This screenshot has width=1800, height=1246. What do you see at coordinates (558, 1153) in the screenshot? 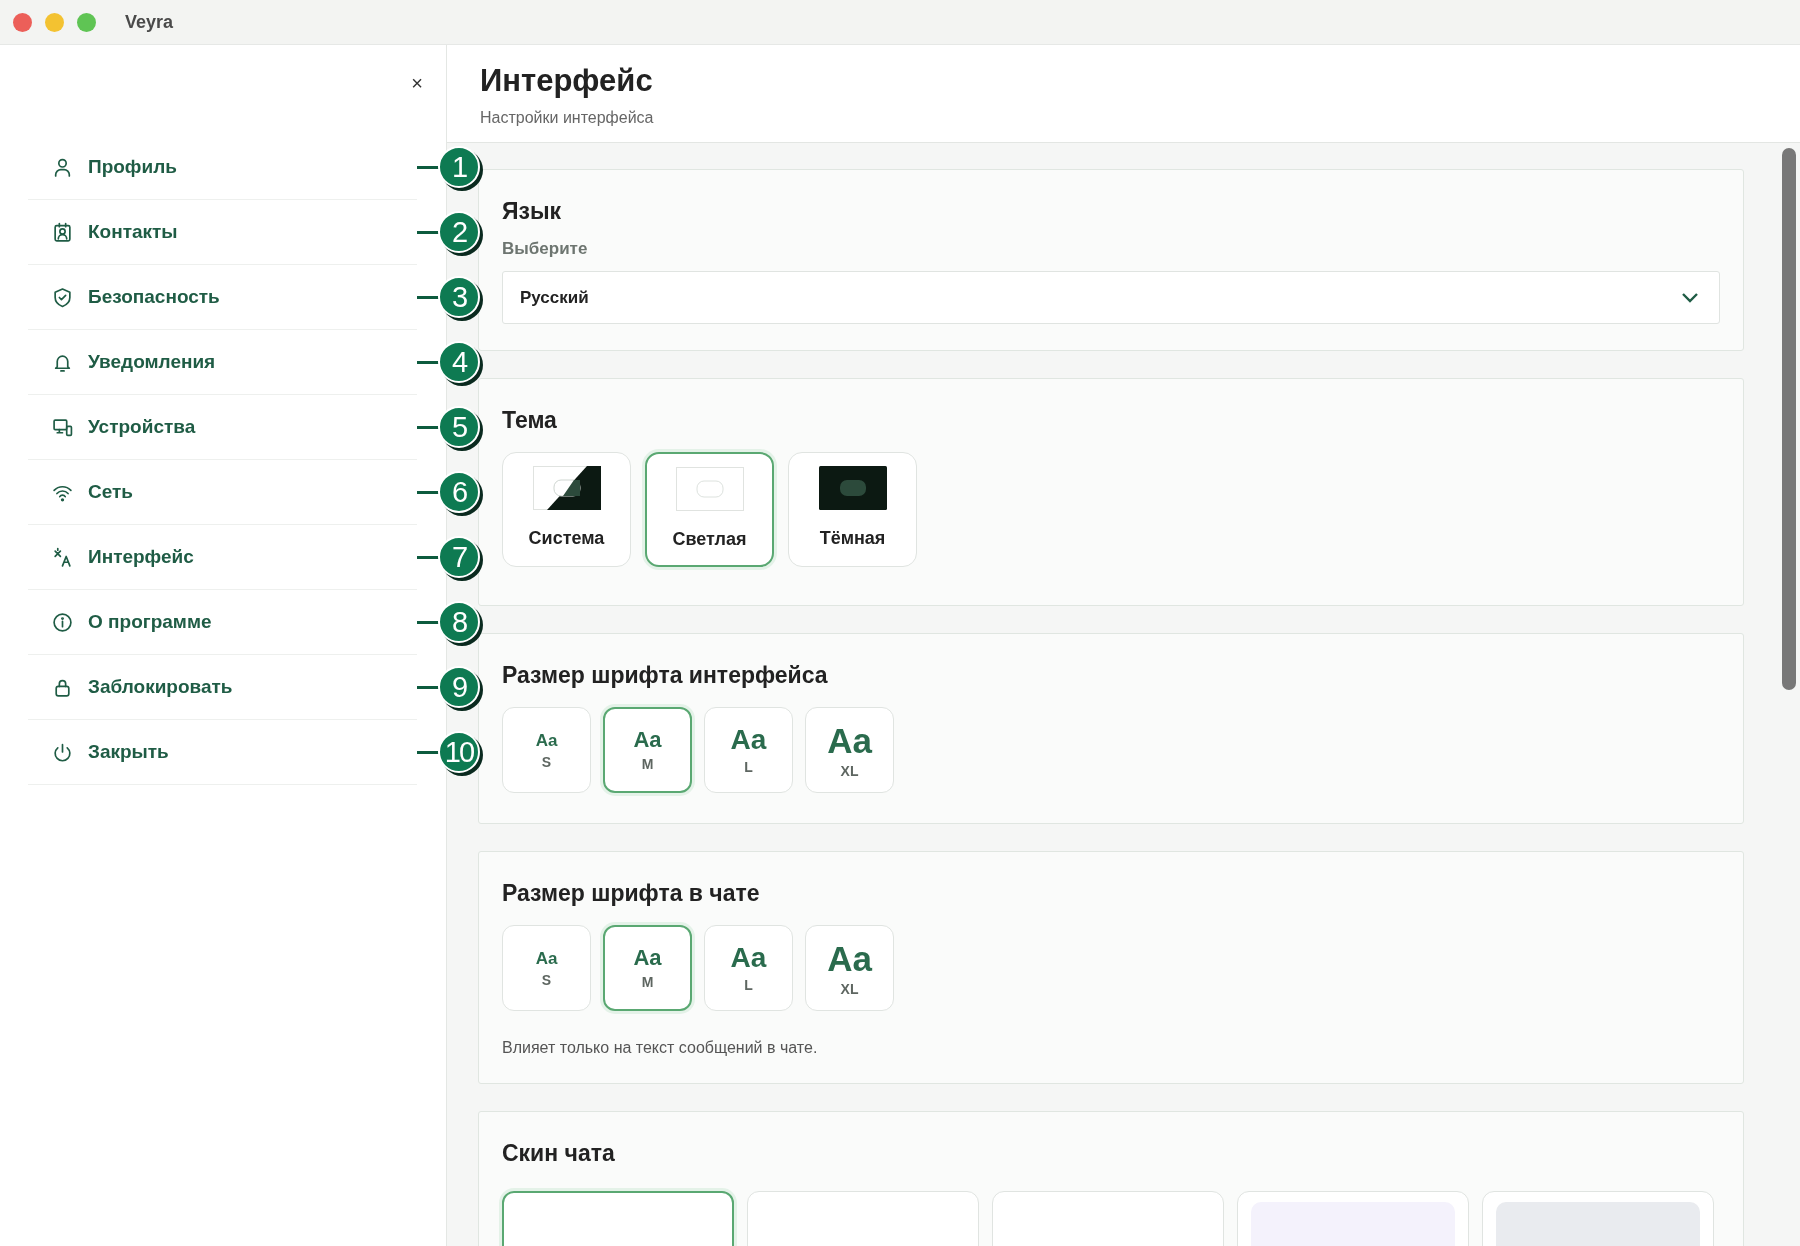
I see `section-title: Скин чата` at bounding box center [558, 1153].